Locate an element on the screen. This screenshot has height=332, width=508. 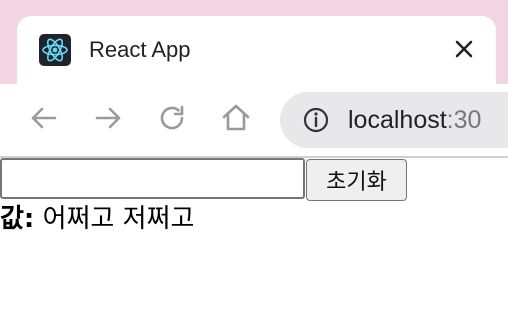
info-icon is located at coordinates (316, 120).